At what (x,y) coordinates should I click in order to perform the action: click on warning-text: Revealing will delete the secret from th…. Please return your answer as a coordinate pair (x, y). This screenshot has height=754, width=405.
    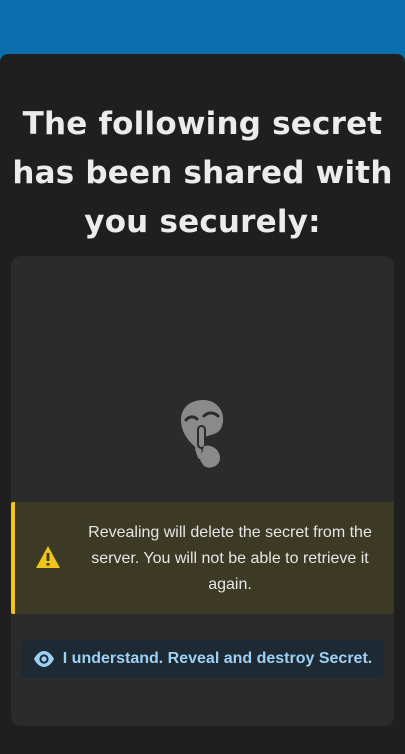
    Looking at the image, I should click on (230, 558).